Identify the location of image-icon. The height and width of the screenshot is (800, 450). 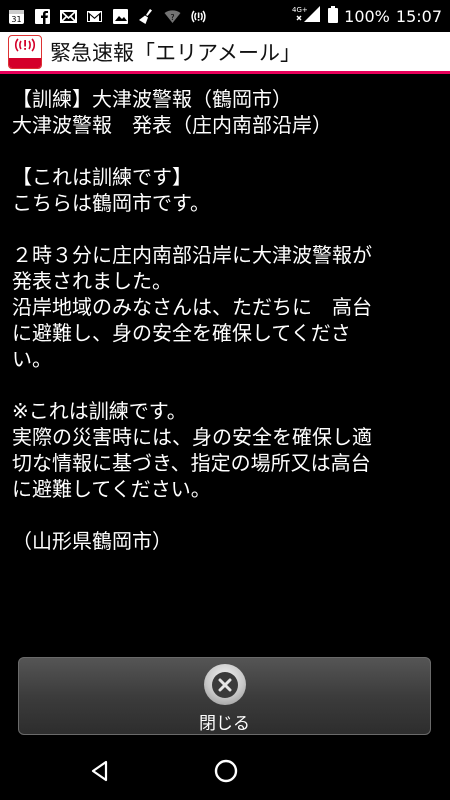
(120, 16).